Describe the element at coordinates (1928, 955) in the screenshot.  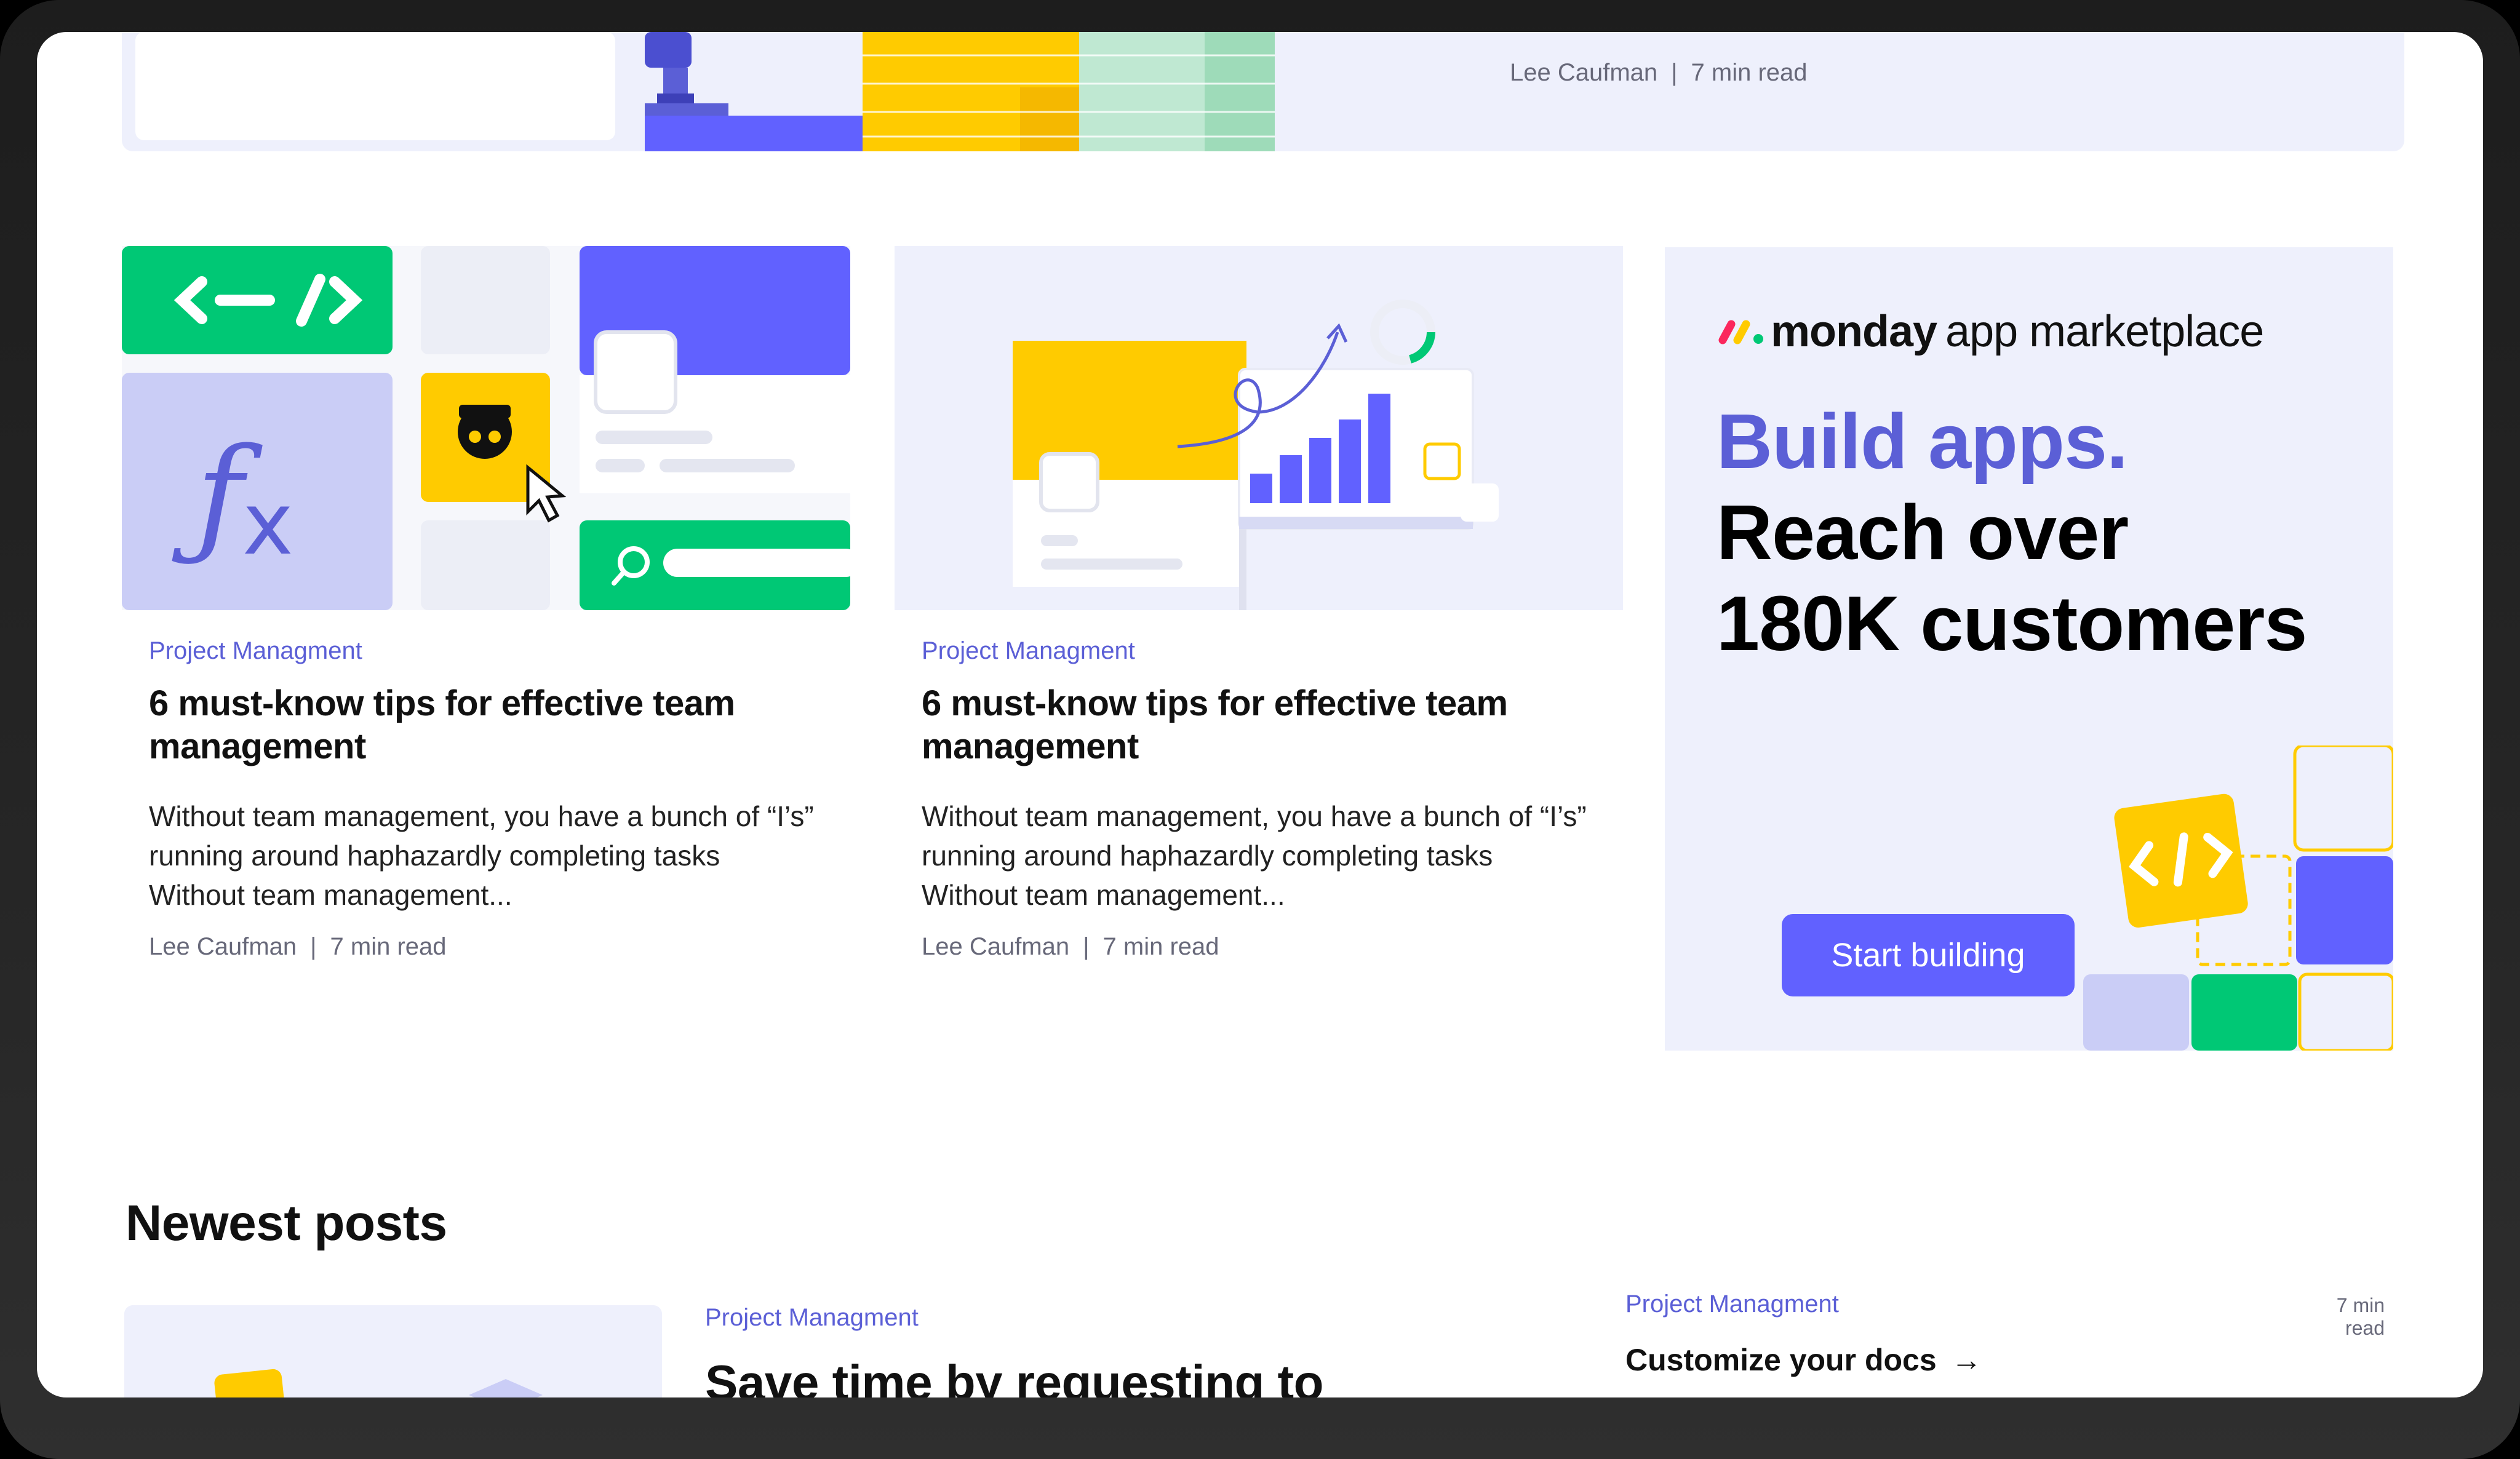
I see `start-building-button: Start building` at that location.